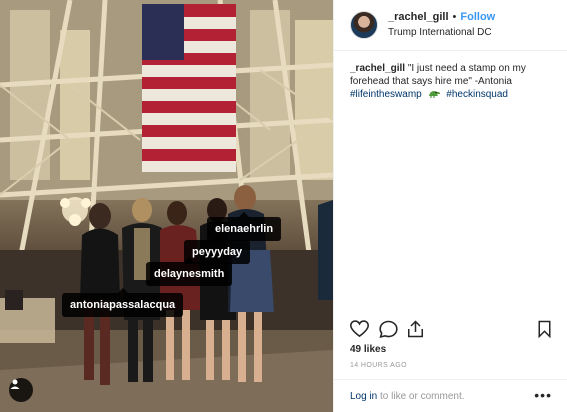  Describe the element at coordinates (189, 271) in the screenshot. I see `user-tag-delaynesmith: delaynesmith` at that location.